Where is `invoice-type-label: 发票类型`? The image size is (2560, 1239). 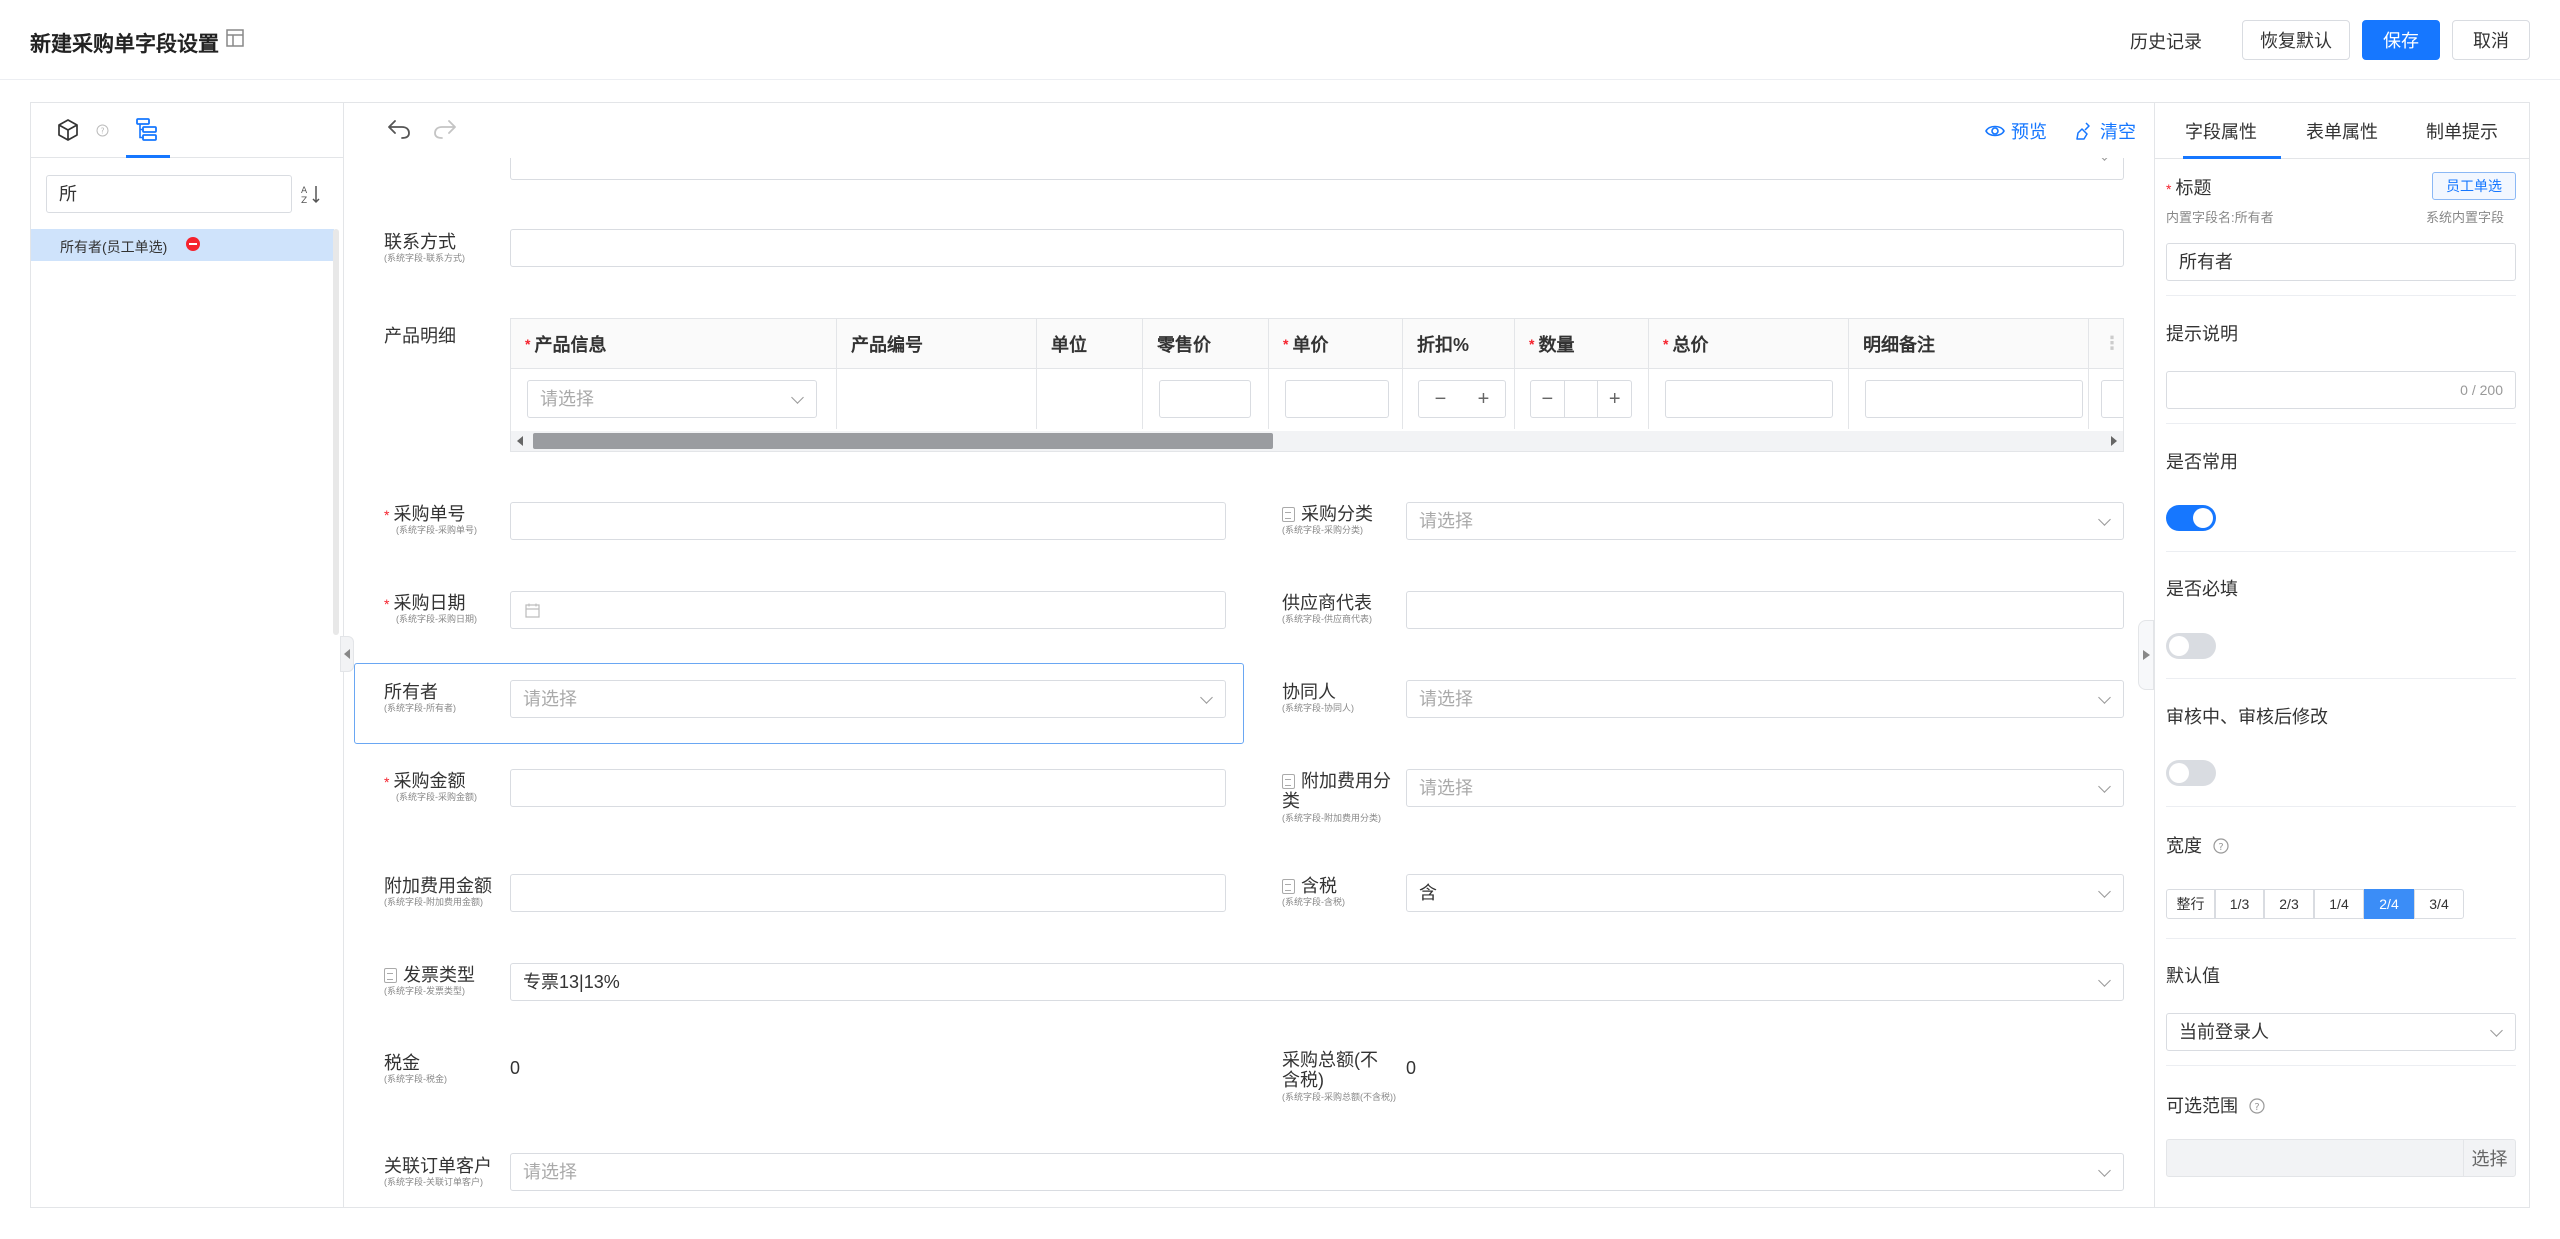 invoice-type-label: 发票类型 is located at coordinates (429, 975).